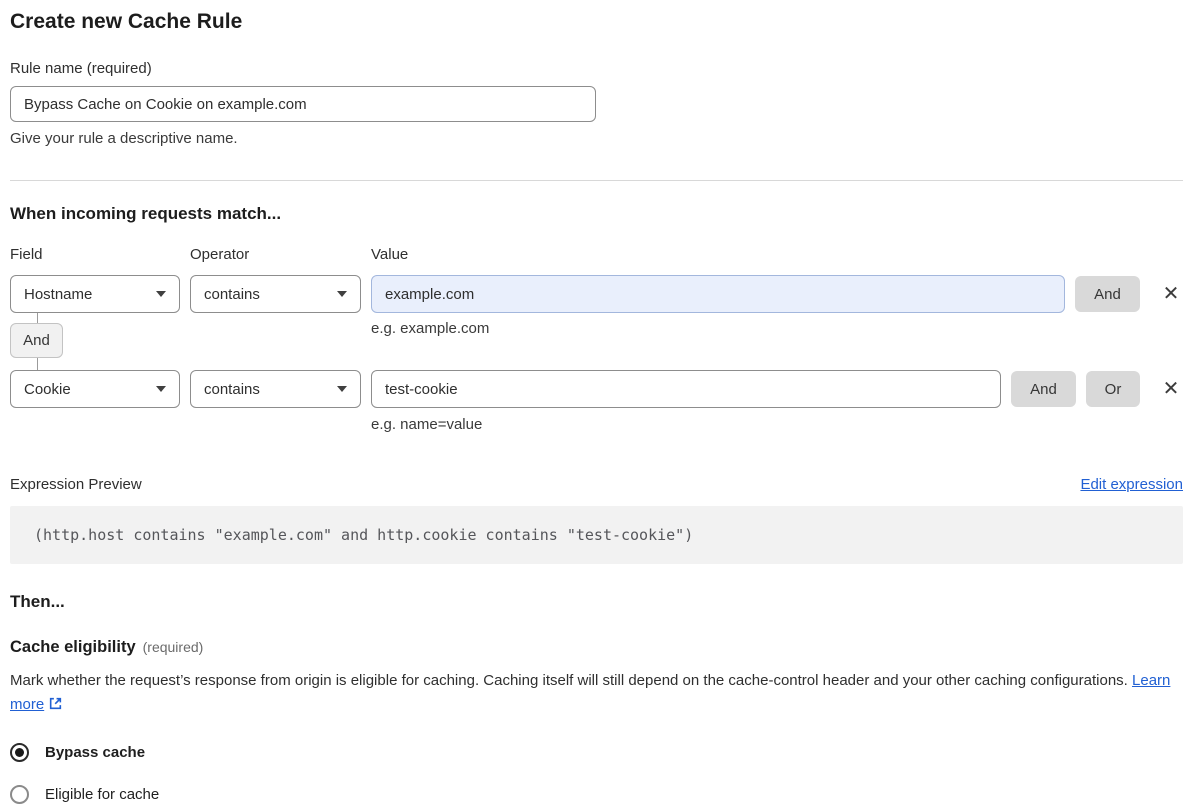  What do you see at coordinates (390, 254) in the screenshot?
I see `value-column-header: Value` at bounding box center [390, 254].